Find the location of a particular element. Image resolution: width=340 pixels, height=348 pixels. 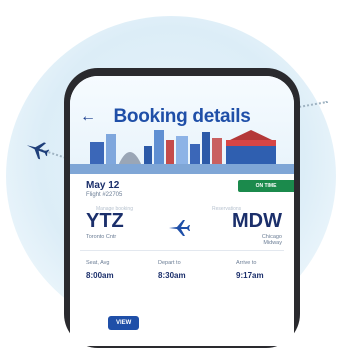

reservations-hint: Reservations is located at coordinates (227, 209).